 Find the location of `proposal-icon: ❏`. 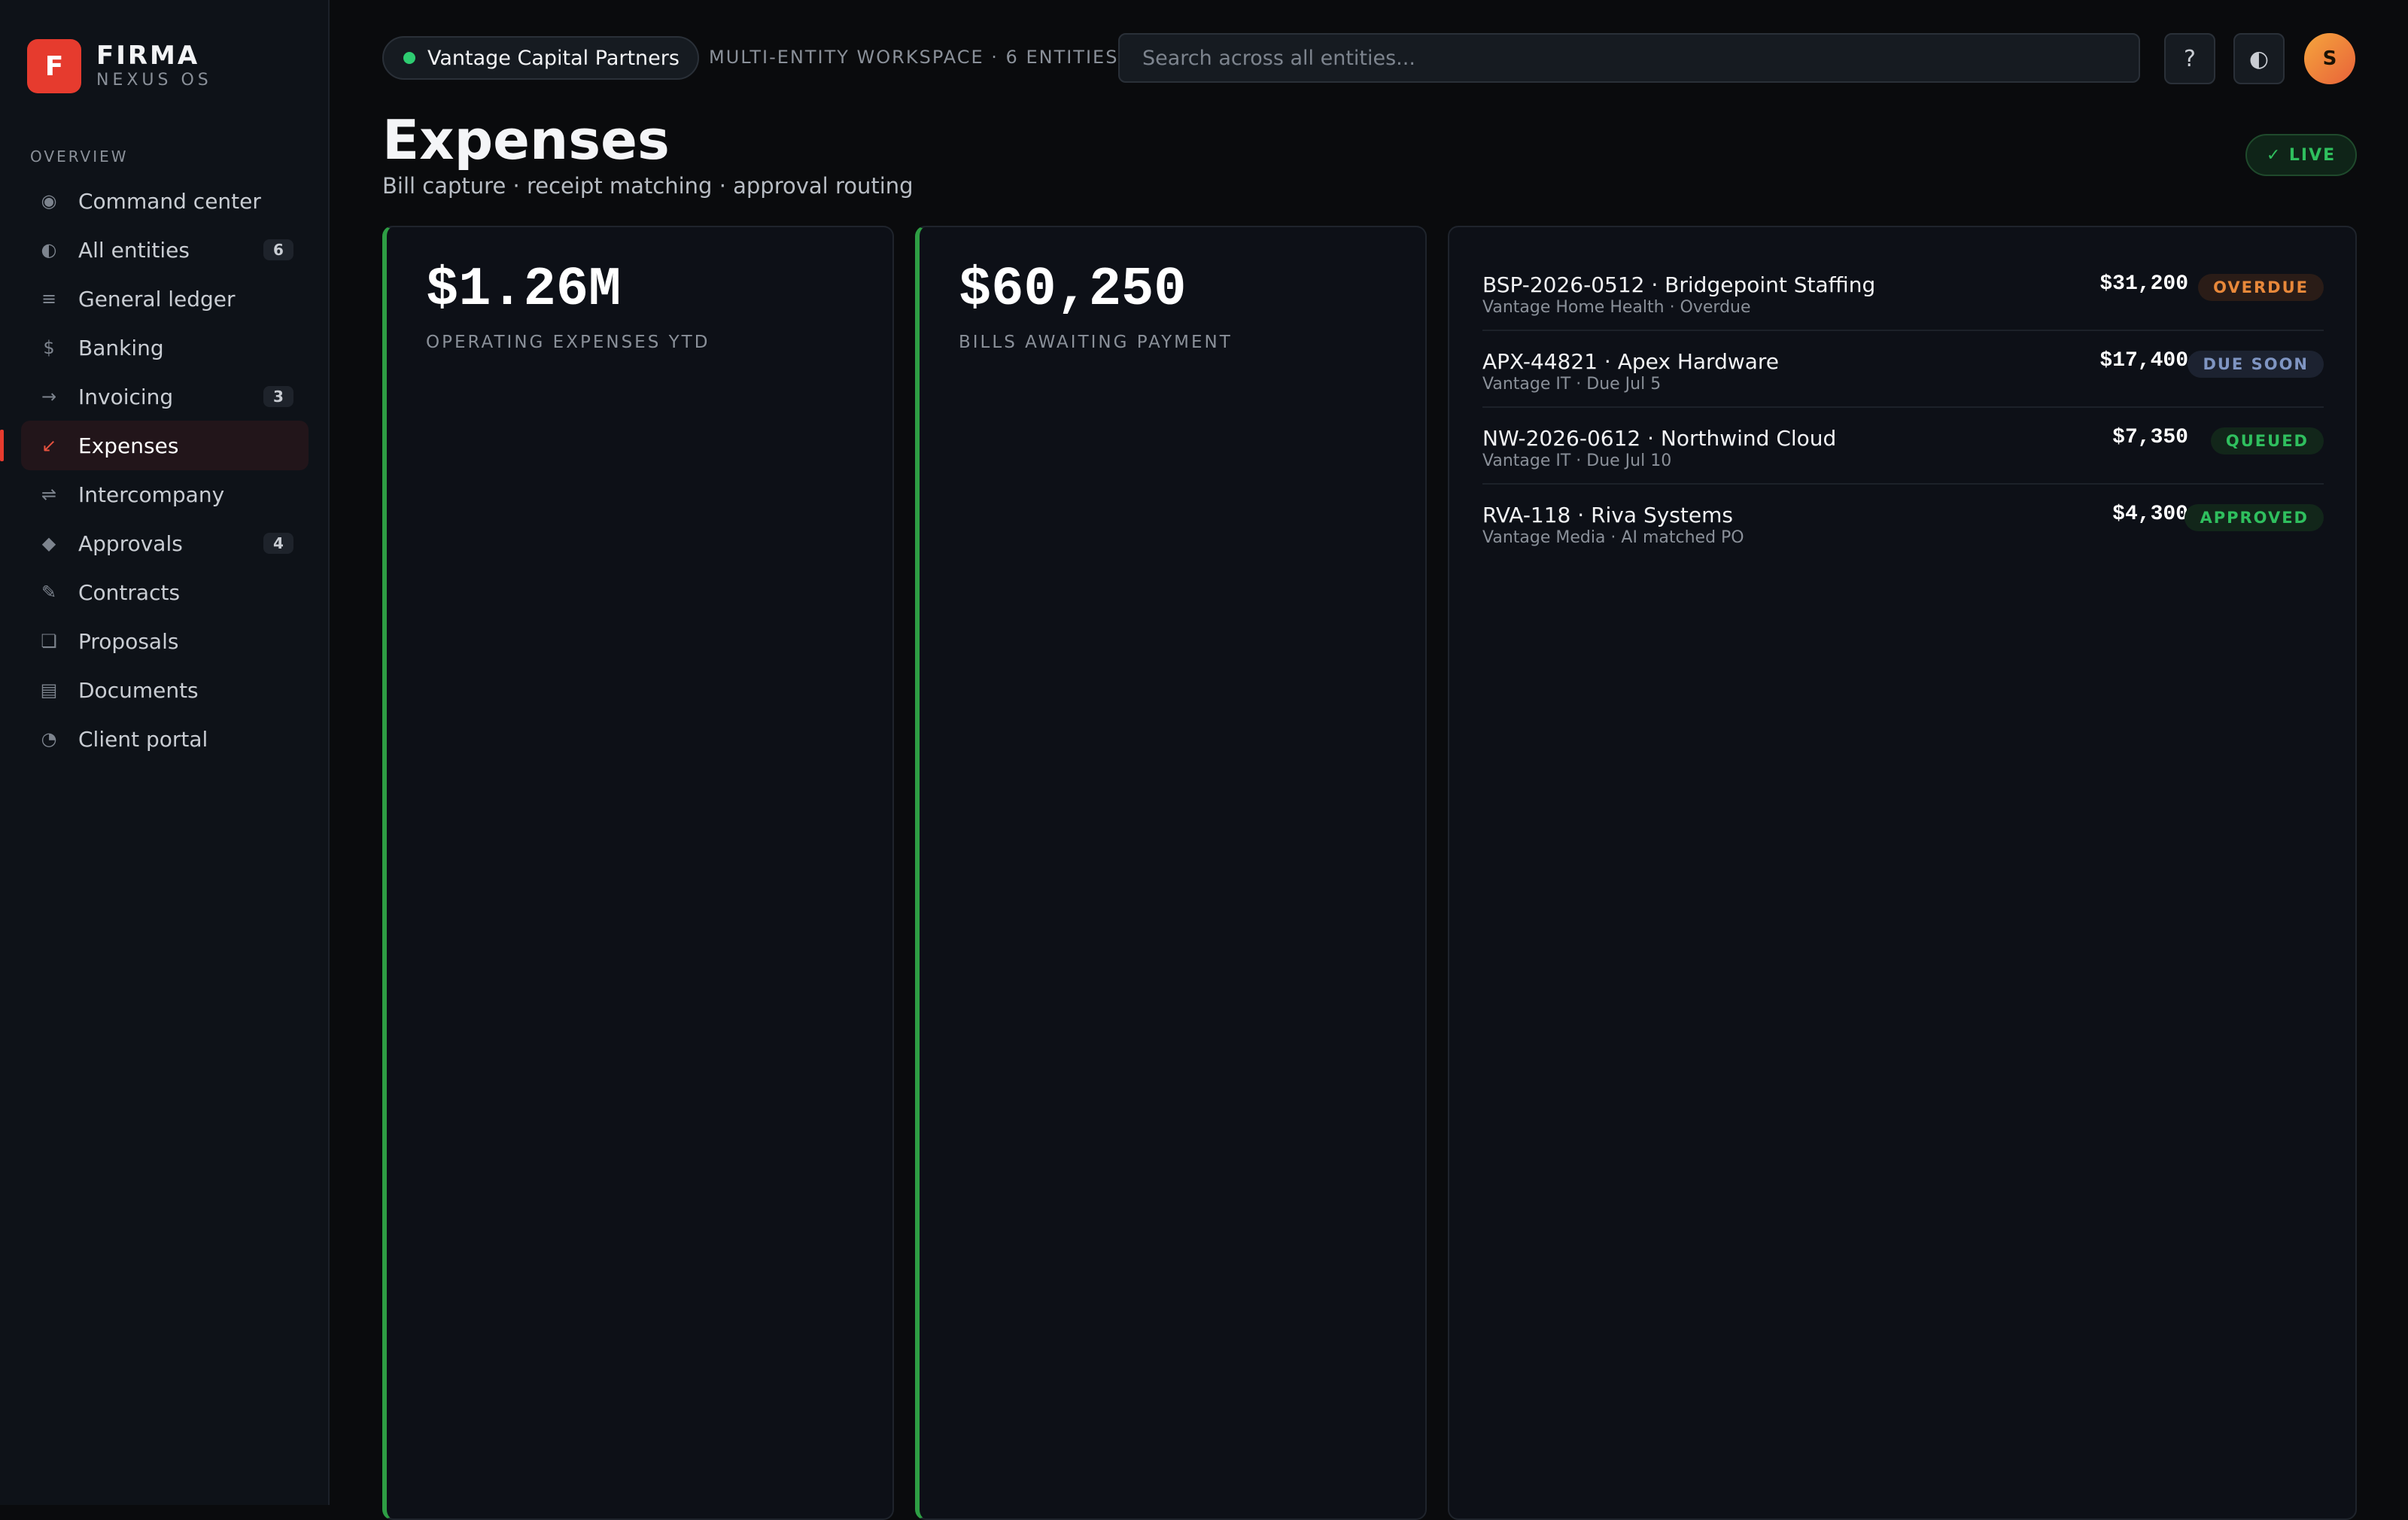

proposal-icon: ❏ is located at coordinates (49, 641).